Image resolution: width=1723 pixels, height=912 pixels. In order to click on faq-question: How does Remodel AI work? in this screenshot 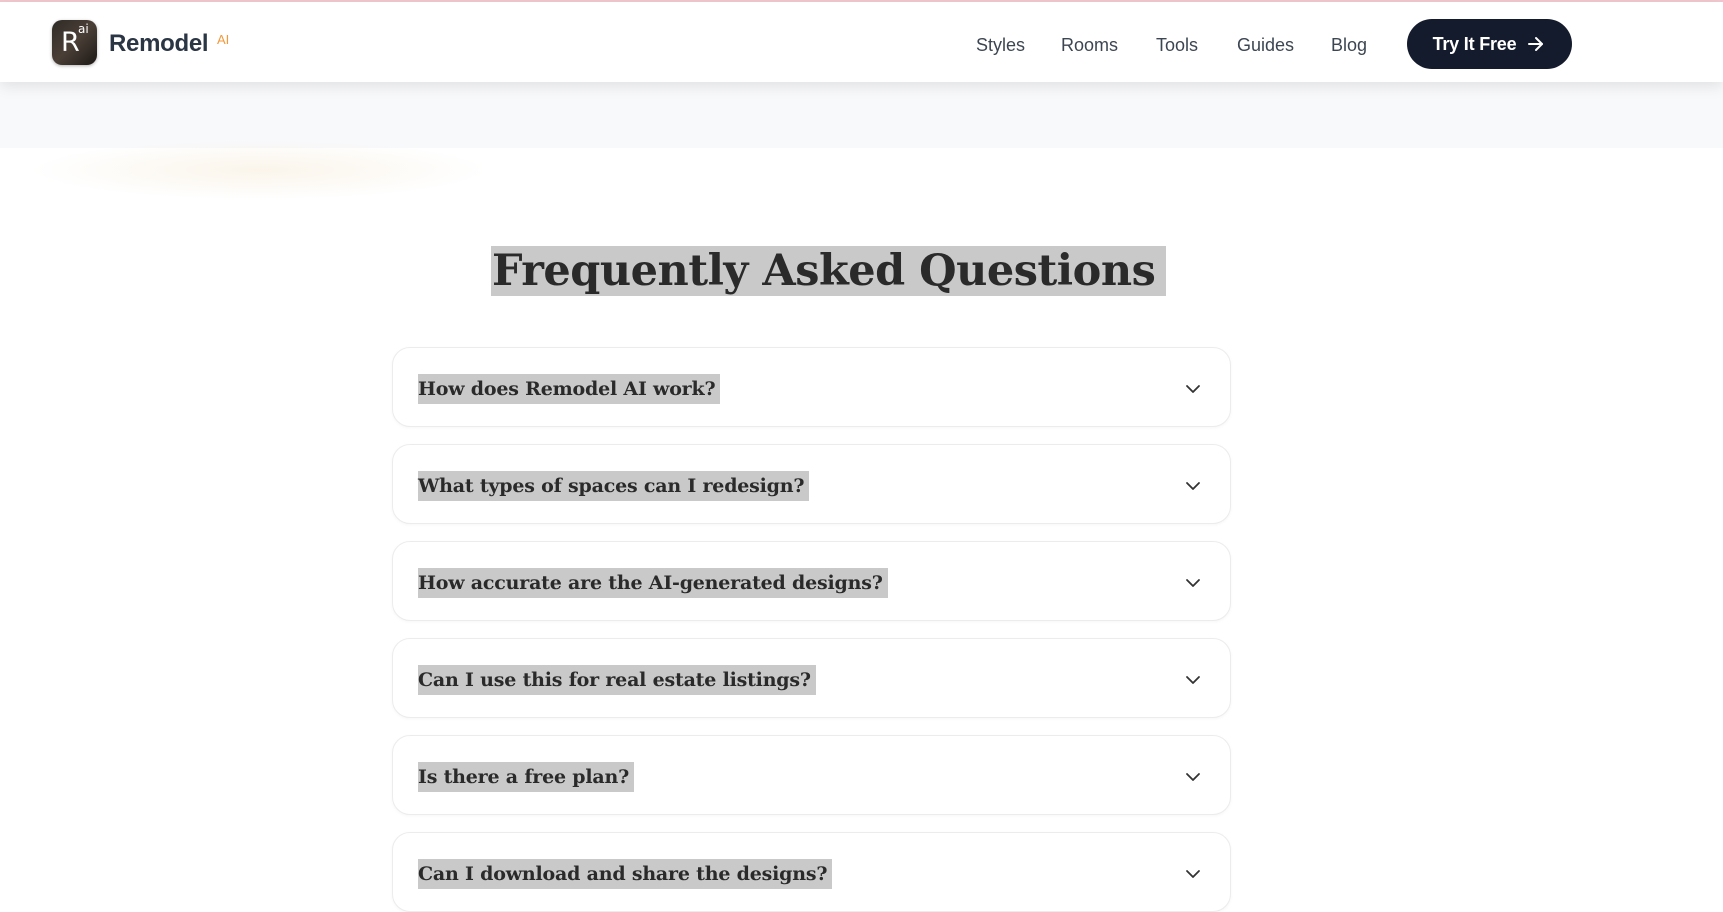, I will do `click(569, 389)`.